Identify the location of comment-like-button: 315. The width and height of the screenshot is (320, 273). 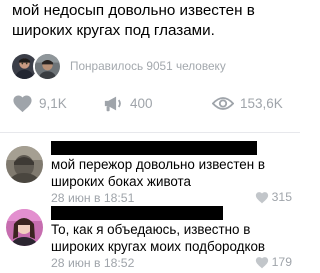
(273, 197).